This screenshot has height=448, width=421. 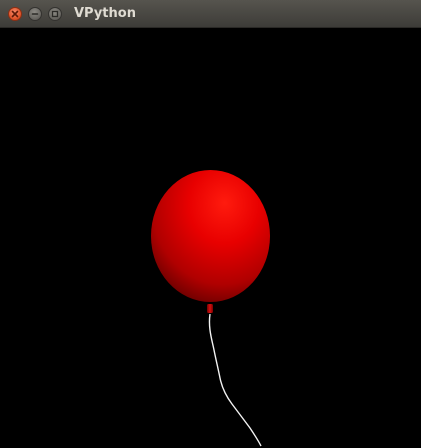 I want to click on balloon-knot, so click(x=210, y=308).